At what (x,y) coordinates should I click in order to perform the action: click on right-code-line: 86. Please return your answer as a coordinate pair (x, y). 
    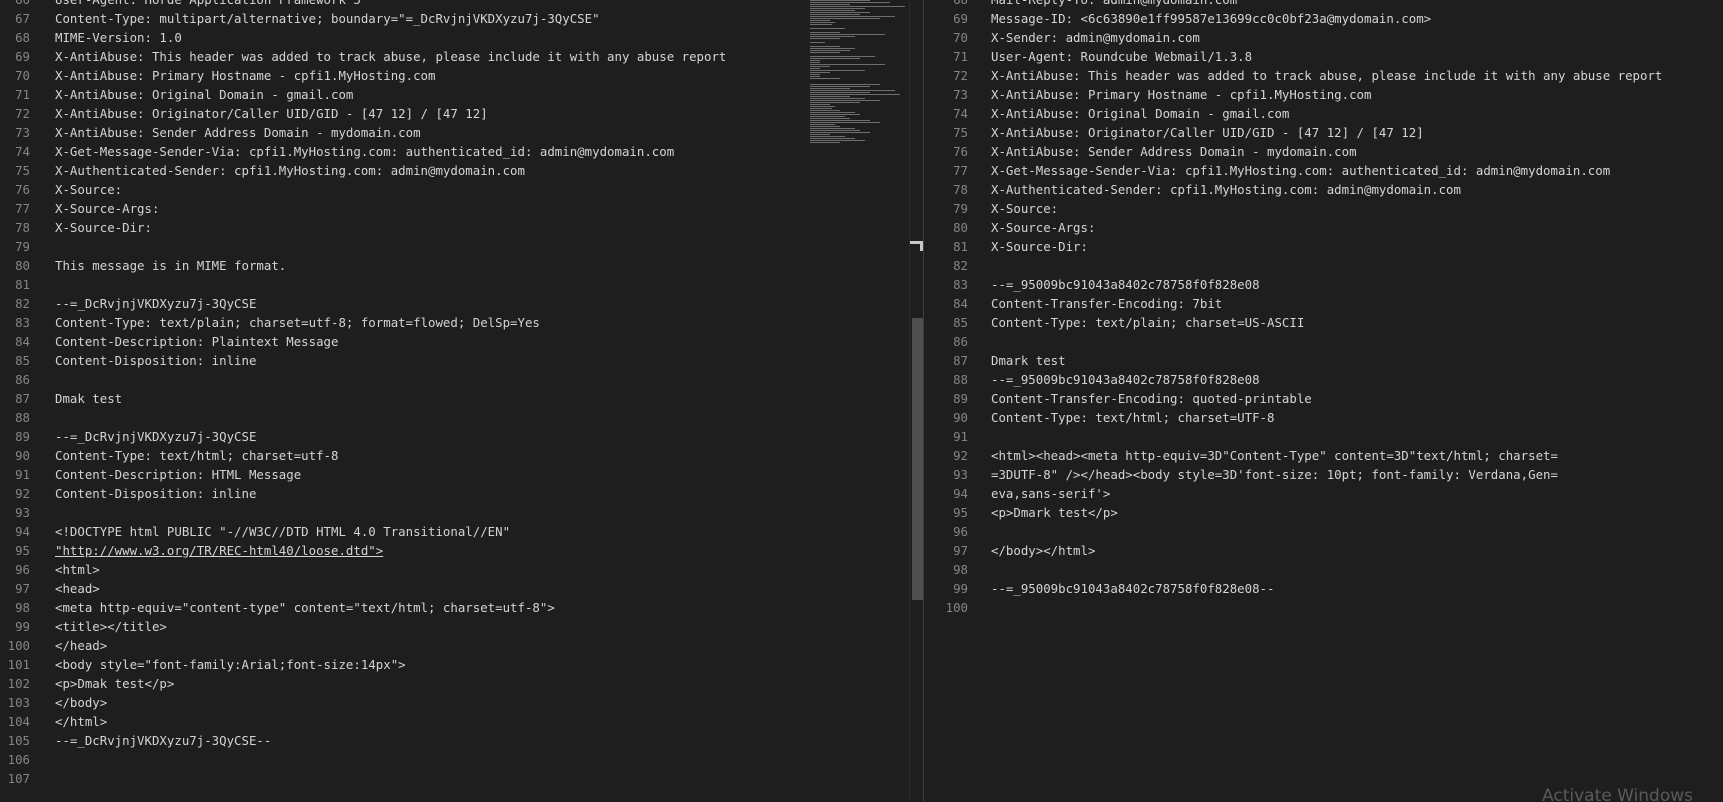
    Looking at the image, I should click on (1323, 341).